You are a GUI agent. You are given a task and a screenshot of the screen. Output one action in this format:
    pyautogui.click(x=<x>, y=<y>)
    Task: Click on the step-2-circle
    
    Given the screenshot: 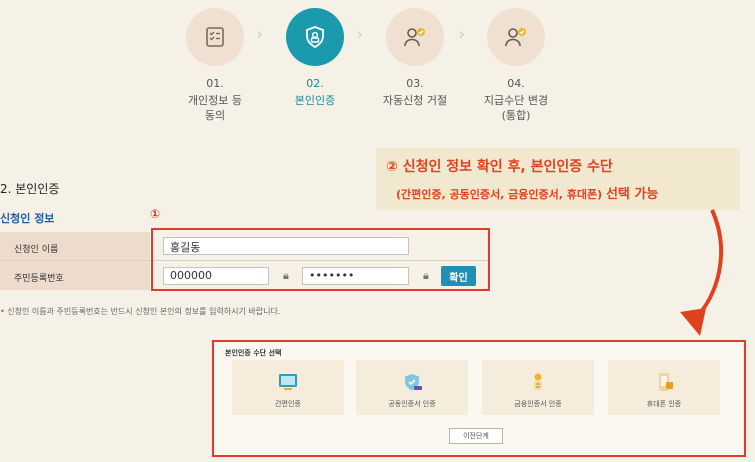 What is the action you would take?
    pyautogui.click(x=315, y=37)
    